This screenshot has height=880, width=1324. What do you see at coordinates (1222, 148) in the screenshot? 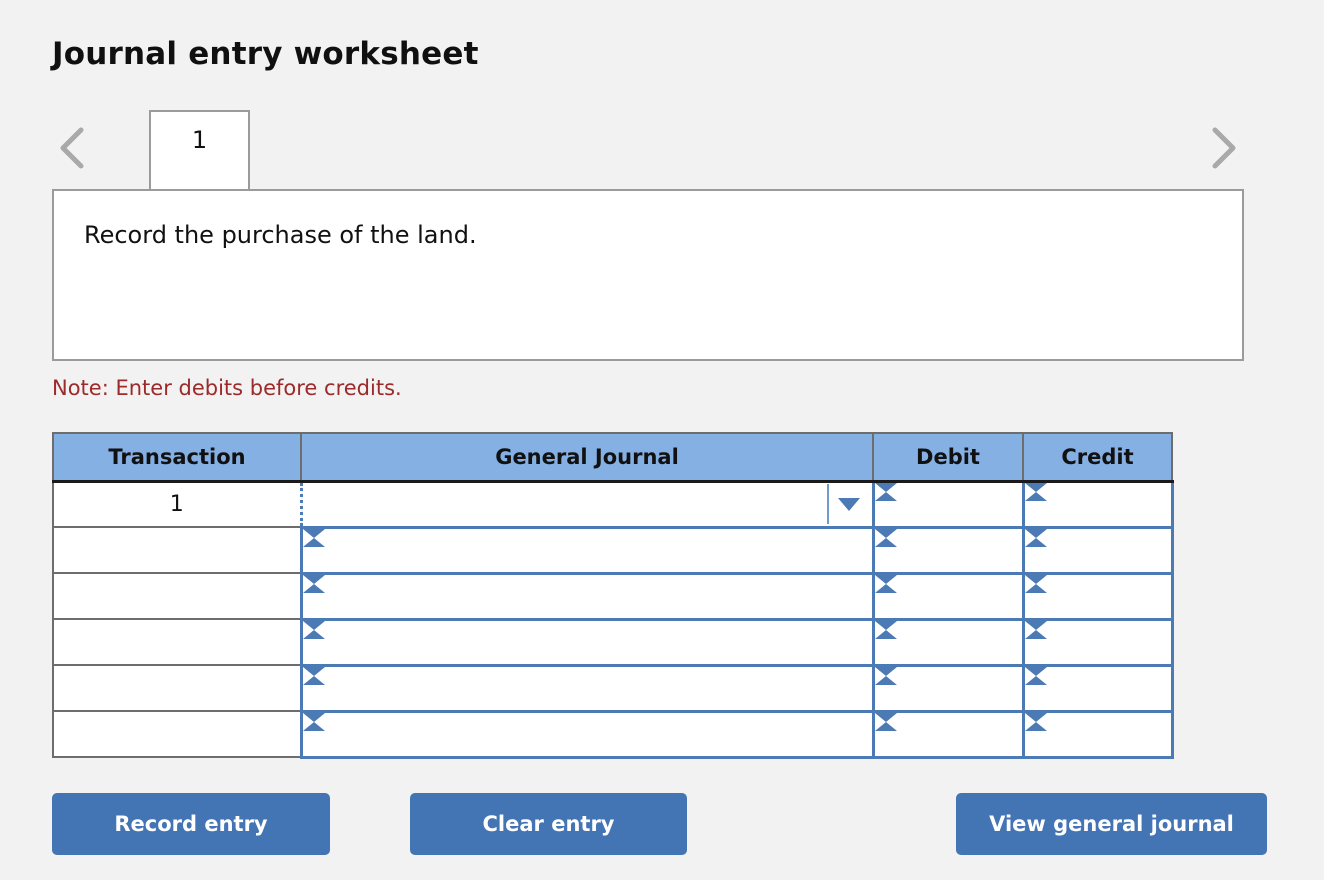
I see `chevron-right-icon` at bounding box center [1222, 148].